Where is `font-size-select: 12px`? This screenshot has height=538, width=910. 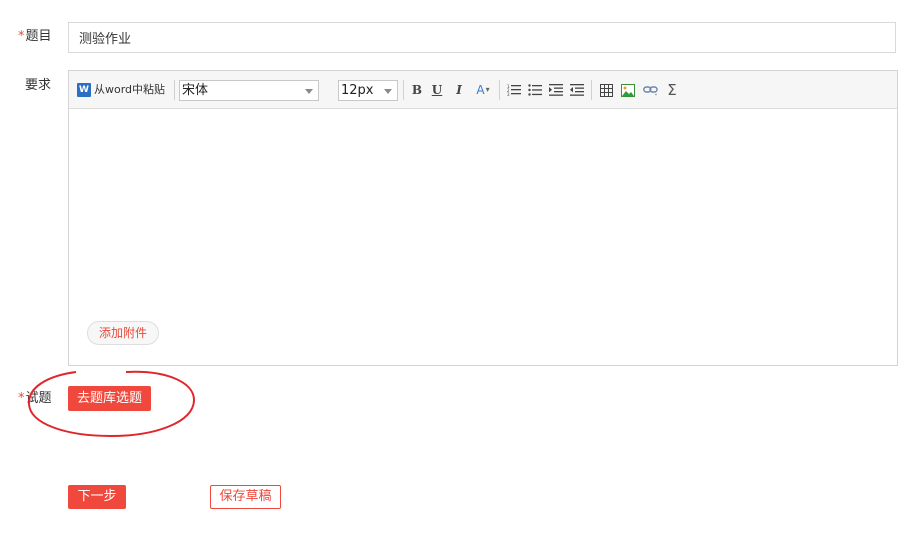
font-size-select: 12px is located at coordinates (368, 90).